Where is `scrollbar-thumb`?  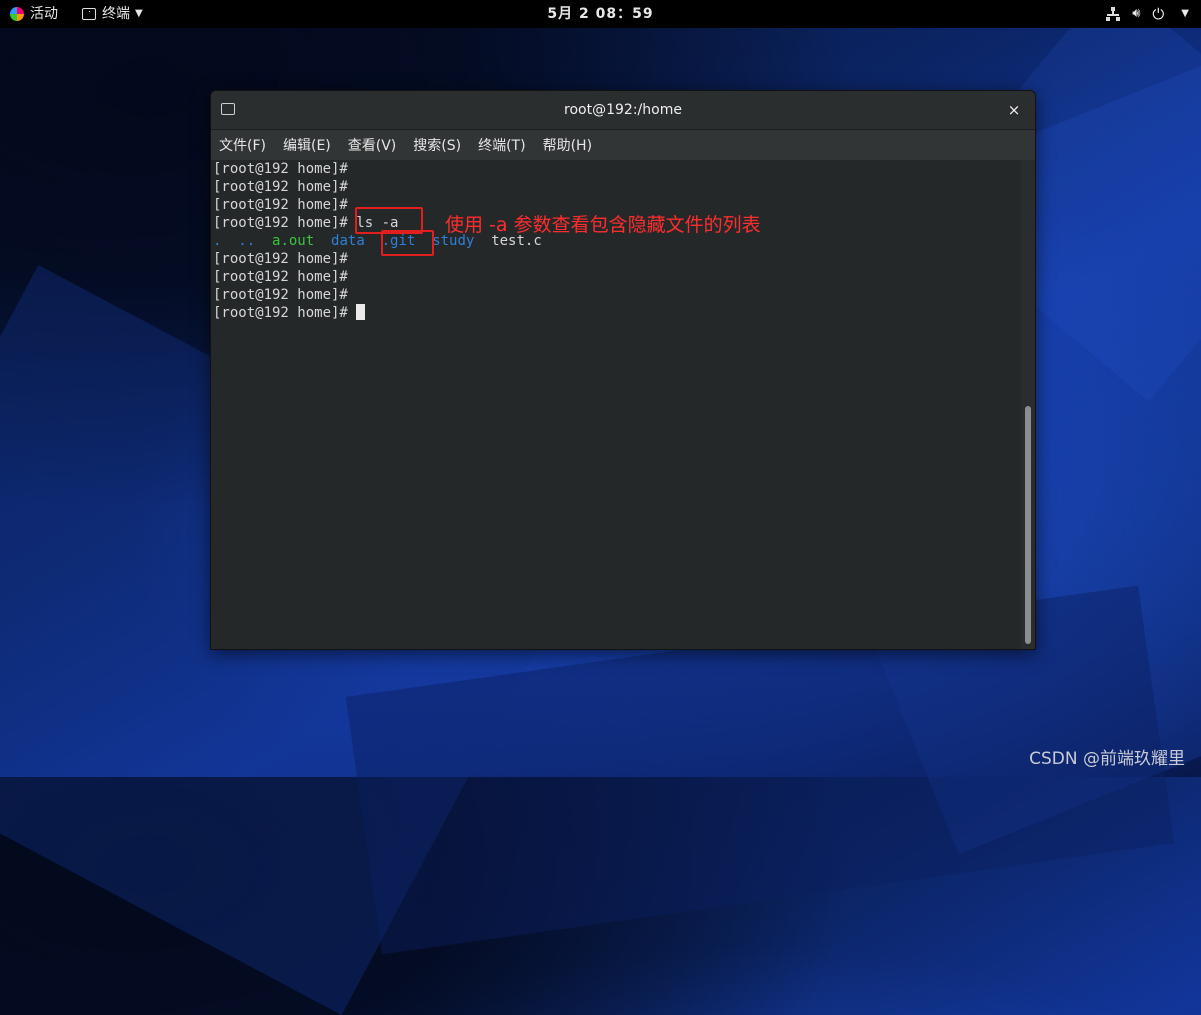
scrollbar-thumb is located at coordinates (1028, 525).